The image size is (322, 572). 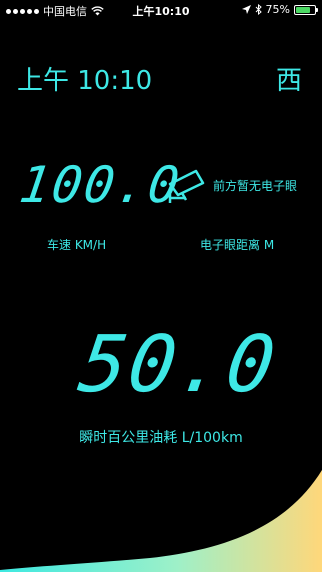 What do you see at coordinates (178, 365) in the screenshot?
I see `fuel-consumption-value: 50.0` at bounding box center [178, 365].